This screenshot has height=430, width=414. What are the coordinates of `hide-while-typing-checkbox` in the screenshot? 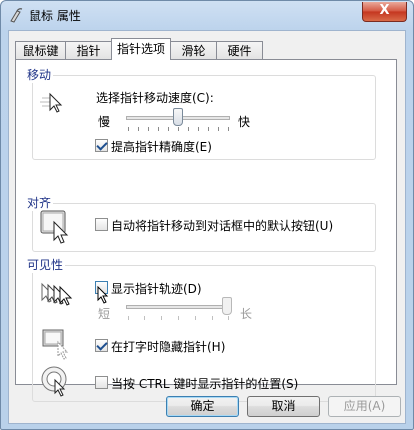 It's located at (101, 345).